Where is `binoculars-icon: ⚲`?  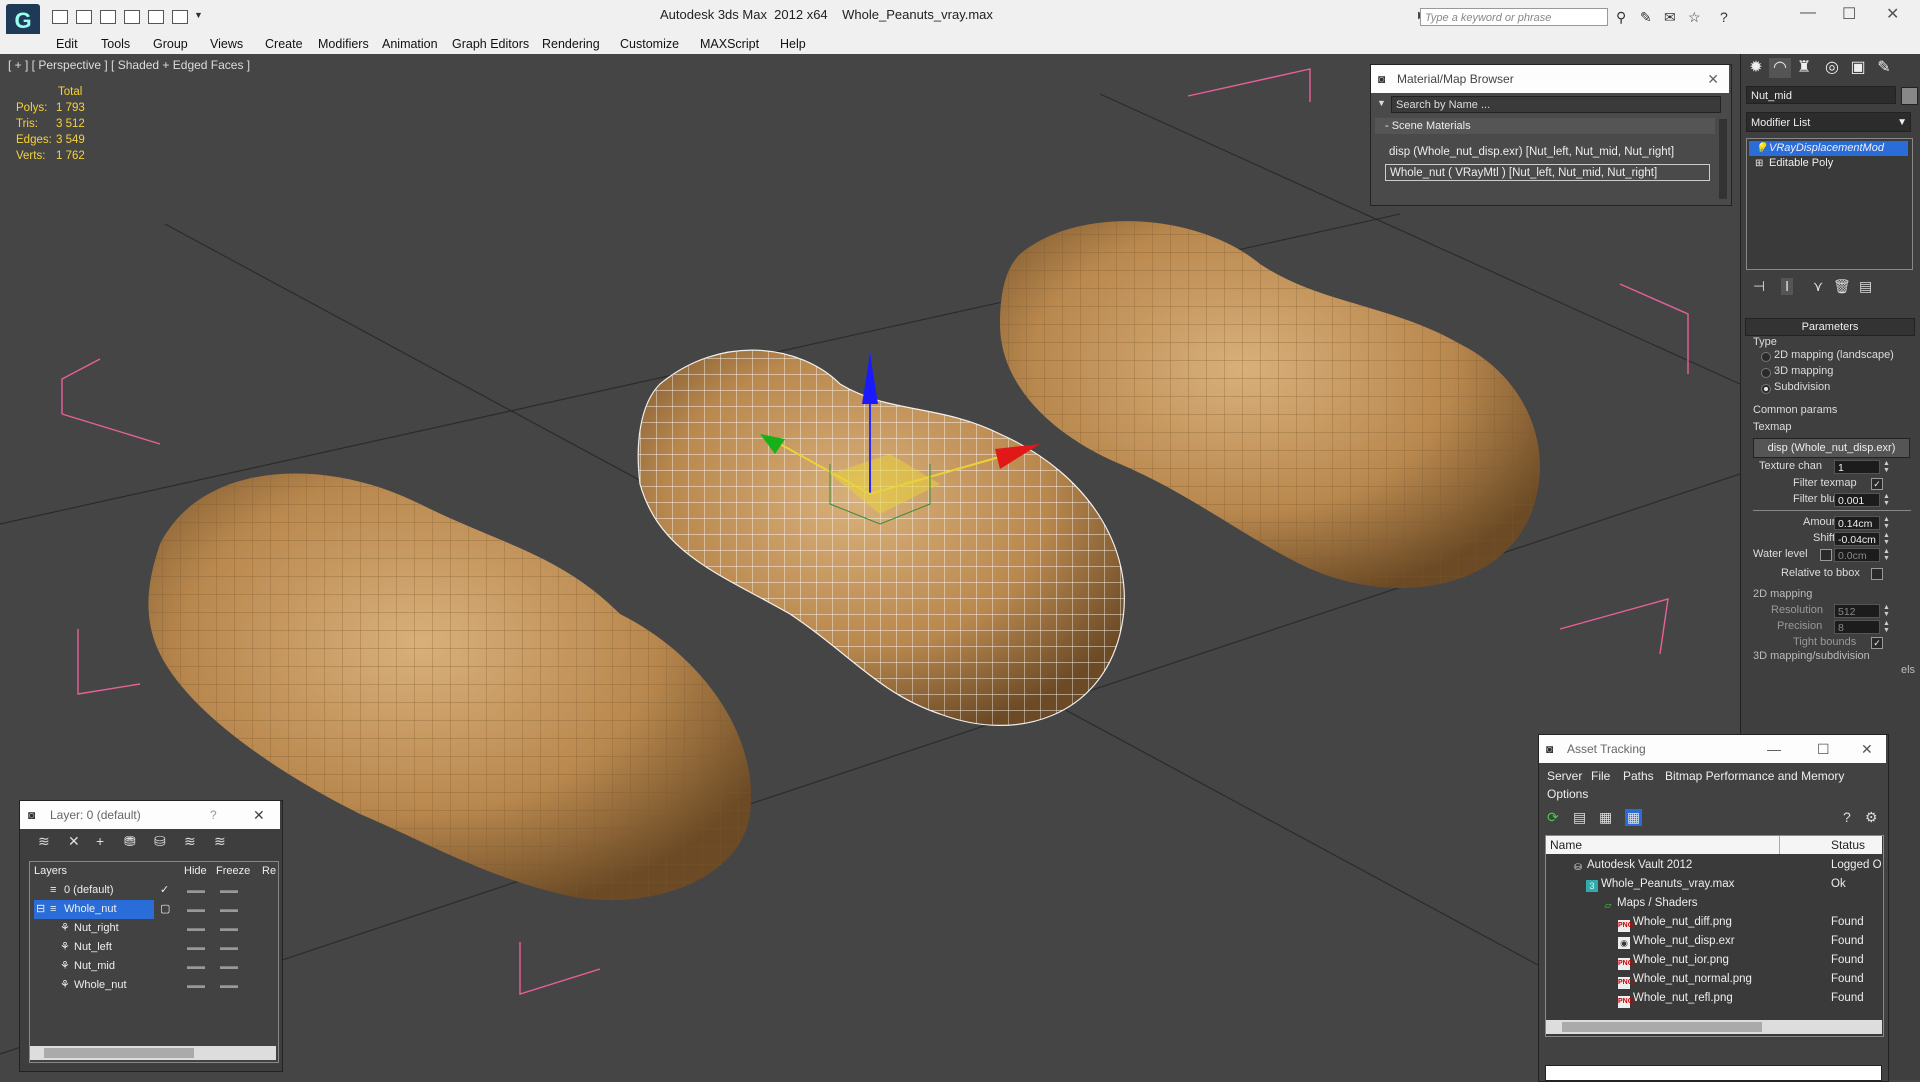
binoculars-icon: ⚲ is located at coordinates (1621, 17).